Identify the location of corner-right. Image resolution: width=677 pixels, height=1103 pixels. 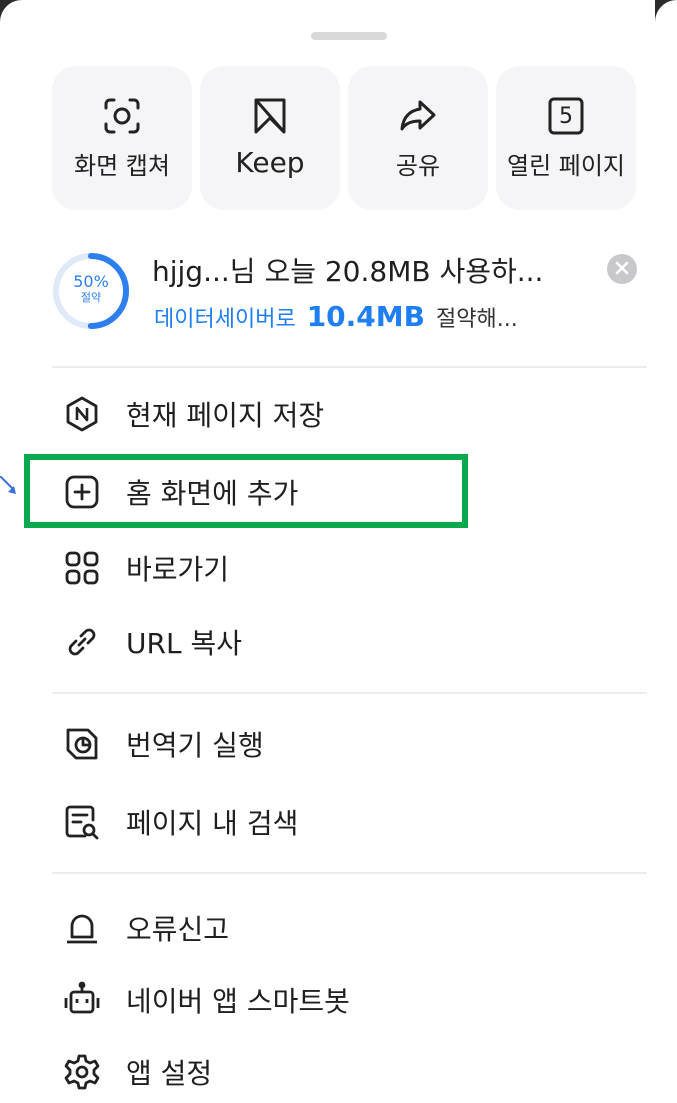
(666, 22).